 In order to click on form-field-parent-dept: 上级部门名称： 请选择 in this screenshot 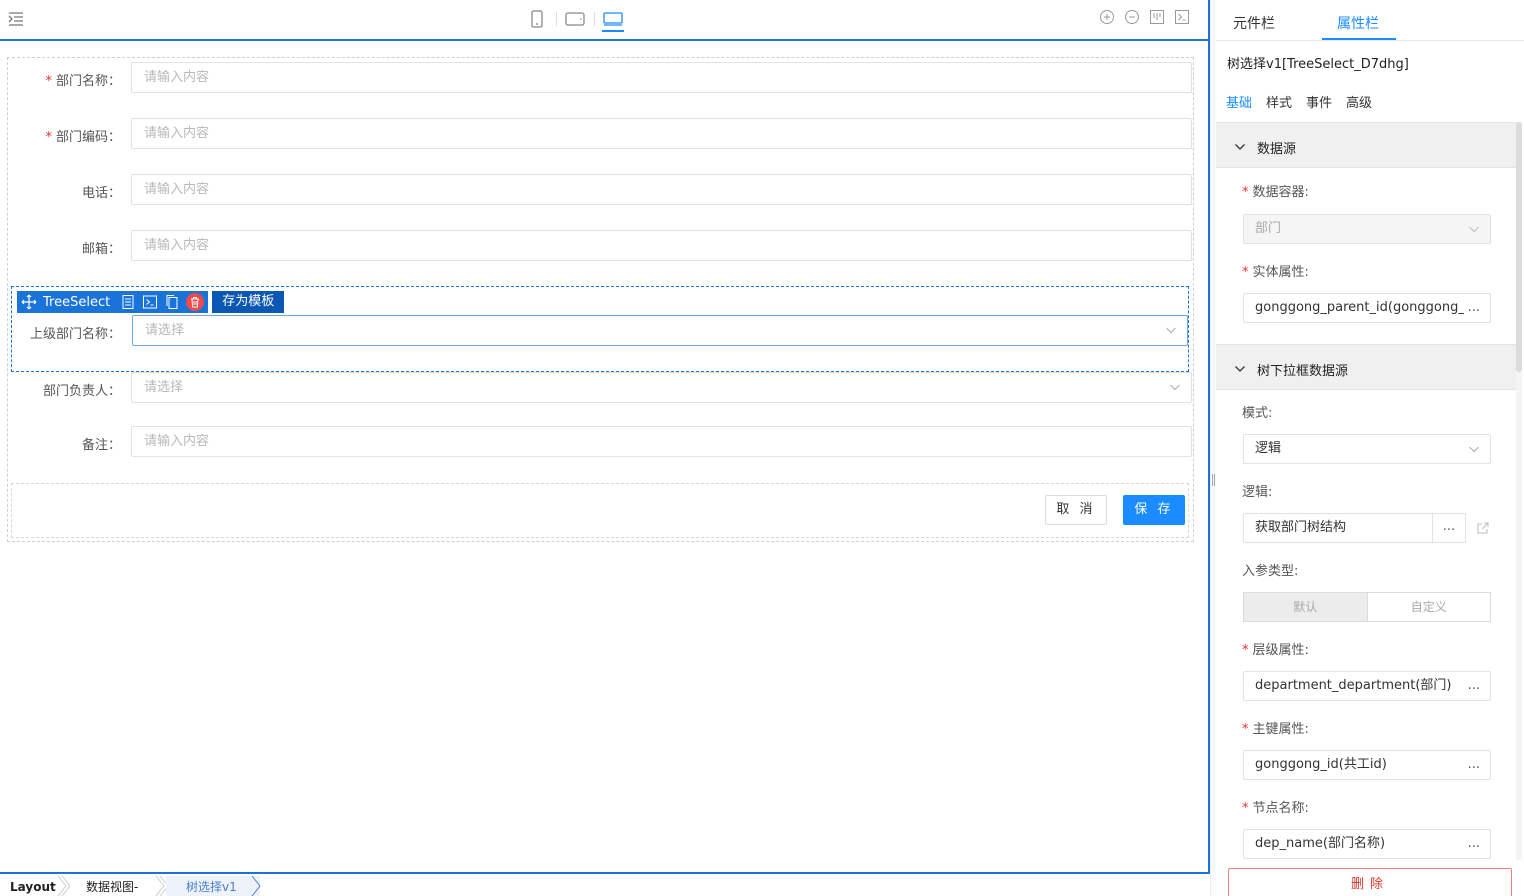, I will do `click(598, 331)`.